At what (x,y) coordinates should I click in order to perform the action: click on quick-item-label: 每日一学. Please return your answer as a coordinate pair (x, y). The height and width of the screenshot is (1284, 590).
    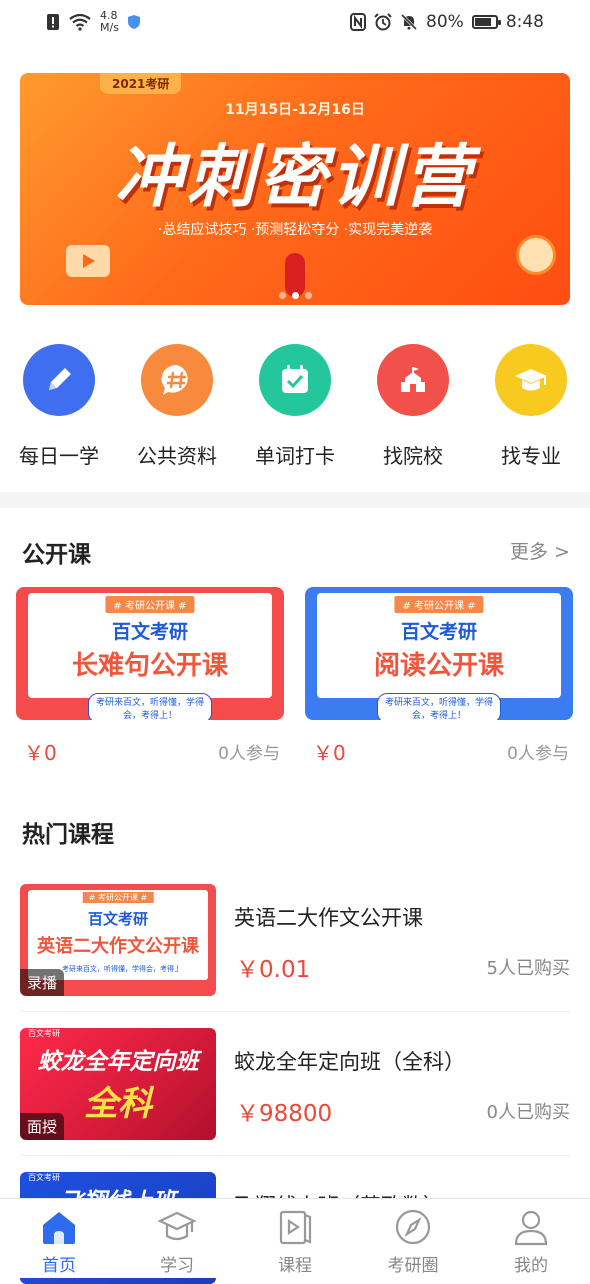
    Looking at the image, I should click on (59, 456).